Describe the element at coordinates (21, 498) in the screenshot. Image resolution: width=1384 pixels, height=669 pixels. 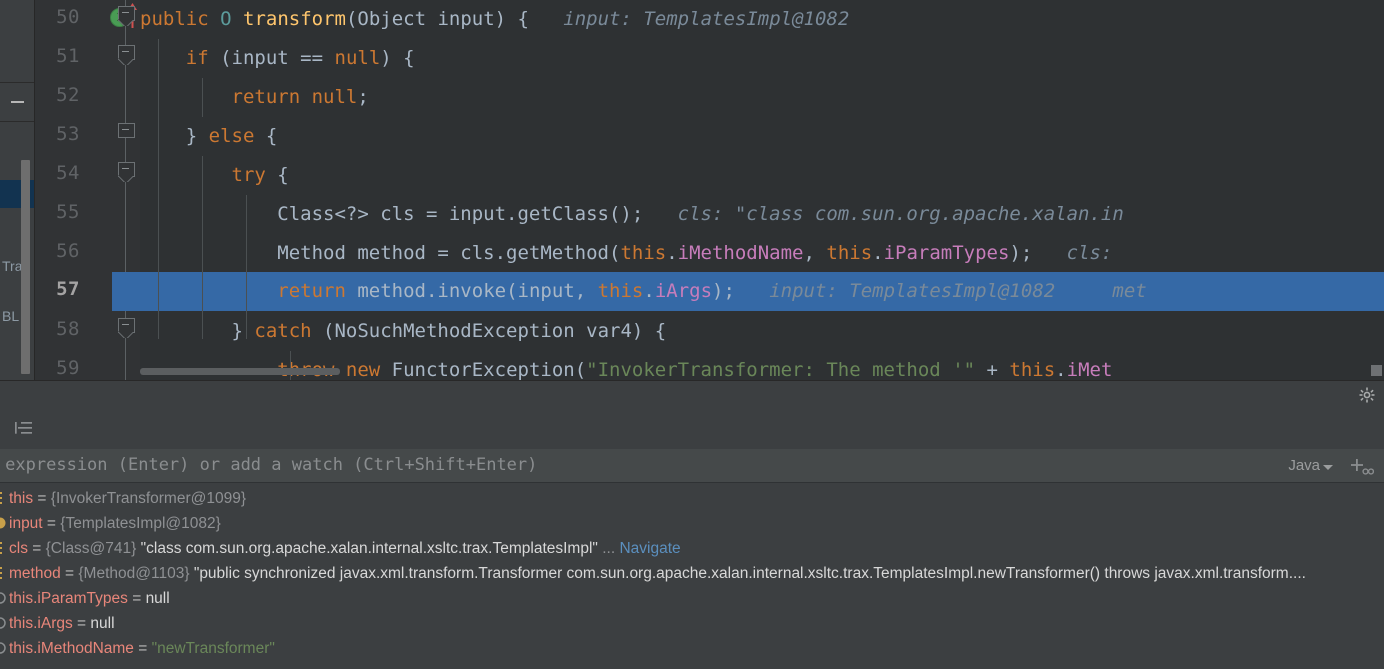
I see `variable-name: this` at that location.